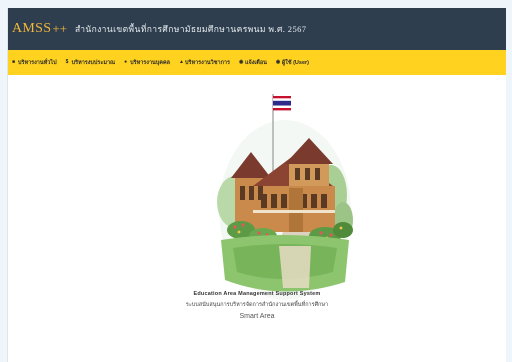 This screenshot has height=362, width=512. I want to click on menu-general-admin-label: บริหารงานทั่วไป, so click(37, 62).